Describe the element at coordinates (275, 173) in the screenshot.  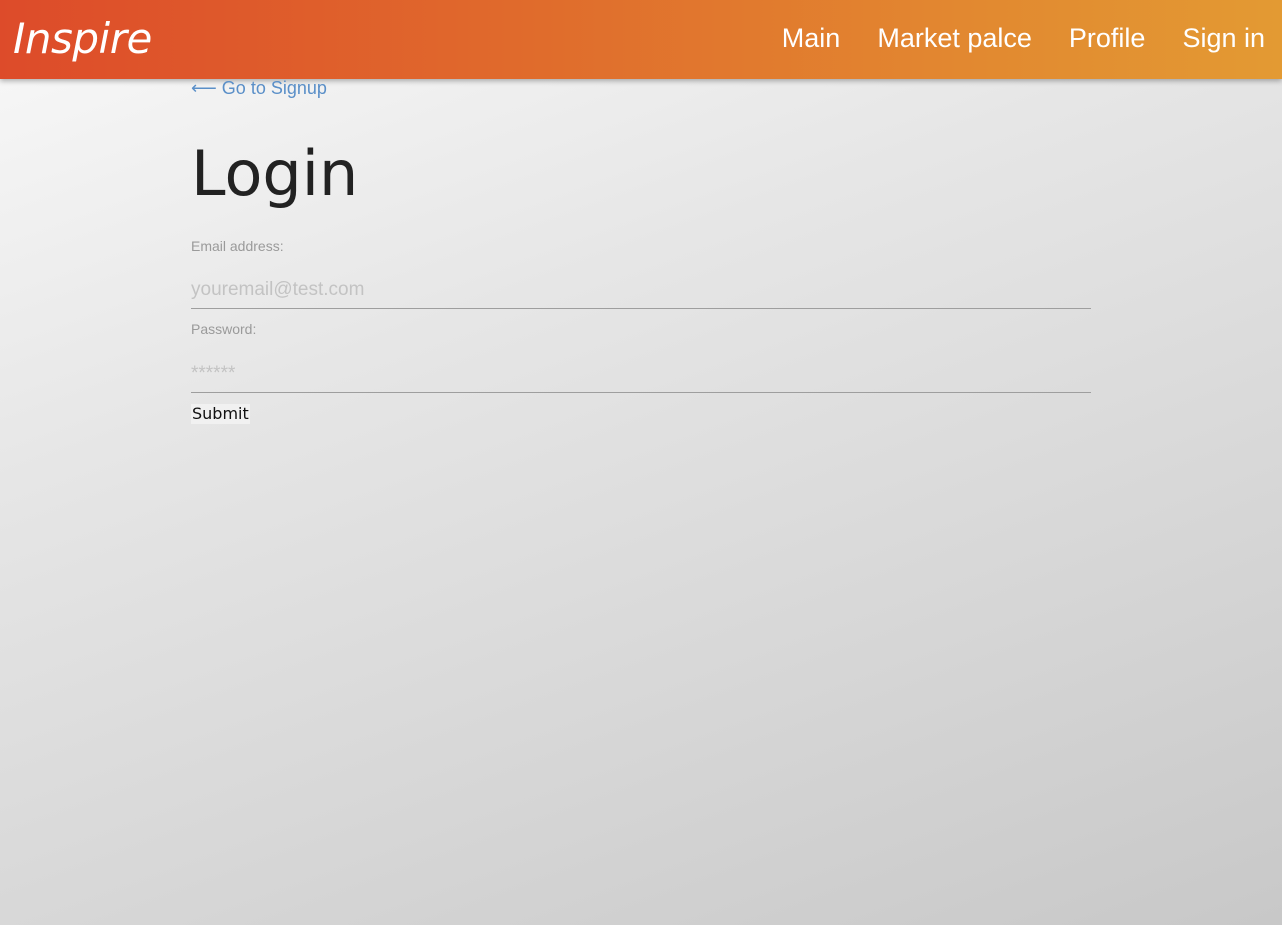
I see `page-title: Login` at that location.